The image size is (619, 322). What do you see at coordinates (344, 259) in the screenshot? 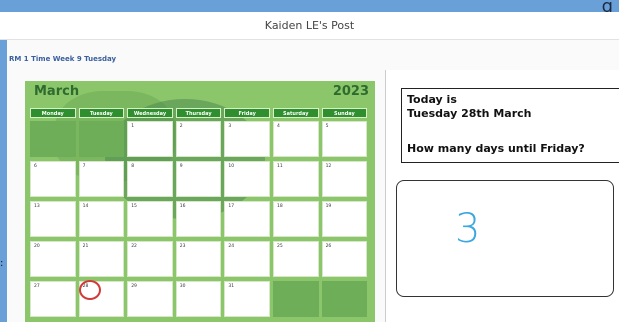
I see `calendar-day-cell: 26` at bounding box center [344, 259].